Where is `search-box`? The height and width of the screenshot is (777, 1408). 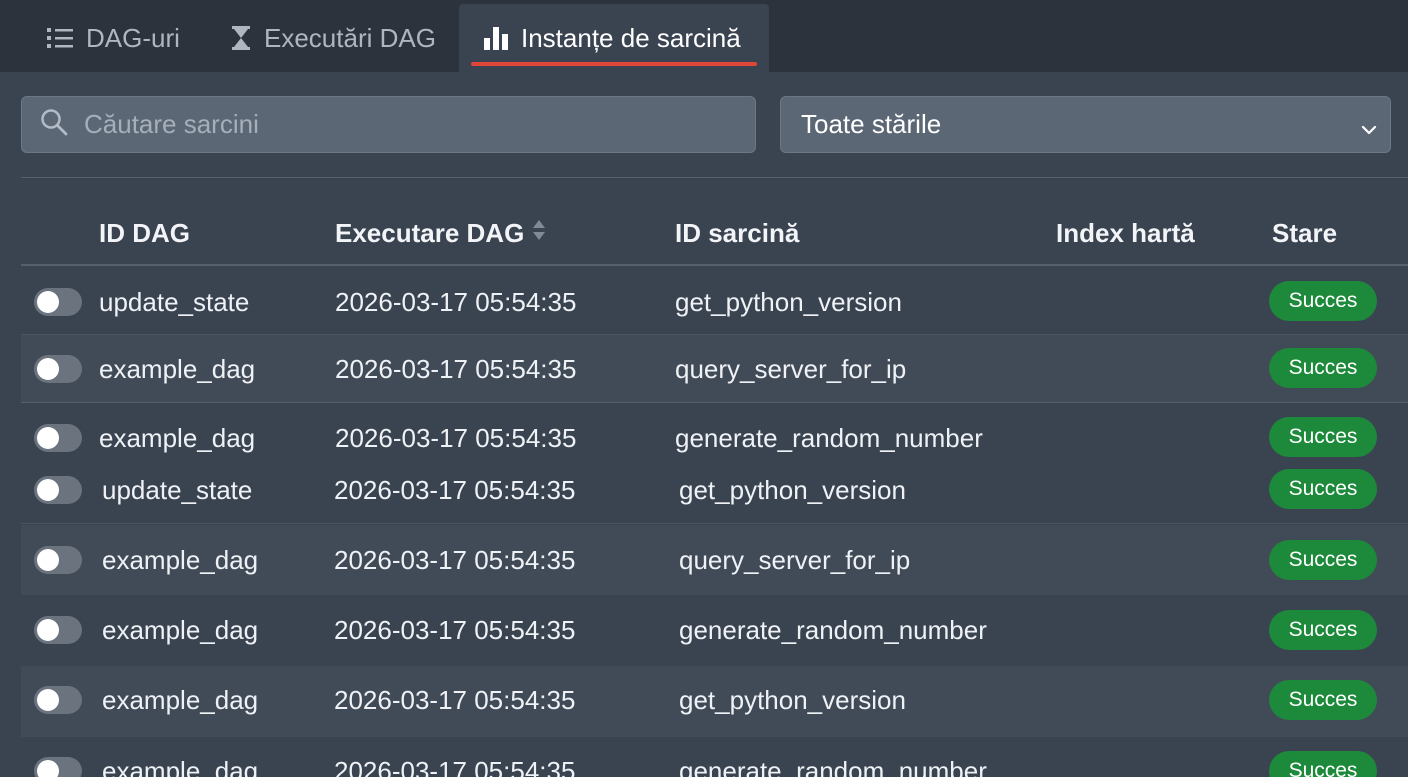
search-box is located at coordinates (388, 124).